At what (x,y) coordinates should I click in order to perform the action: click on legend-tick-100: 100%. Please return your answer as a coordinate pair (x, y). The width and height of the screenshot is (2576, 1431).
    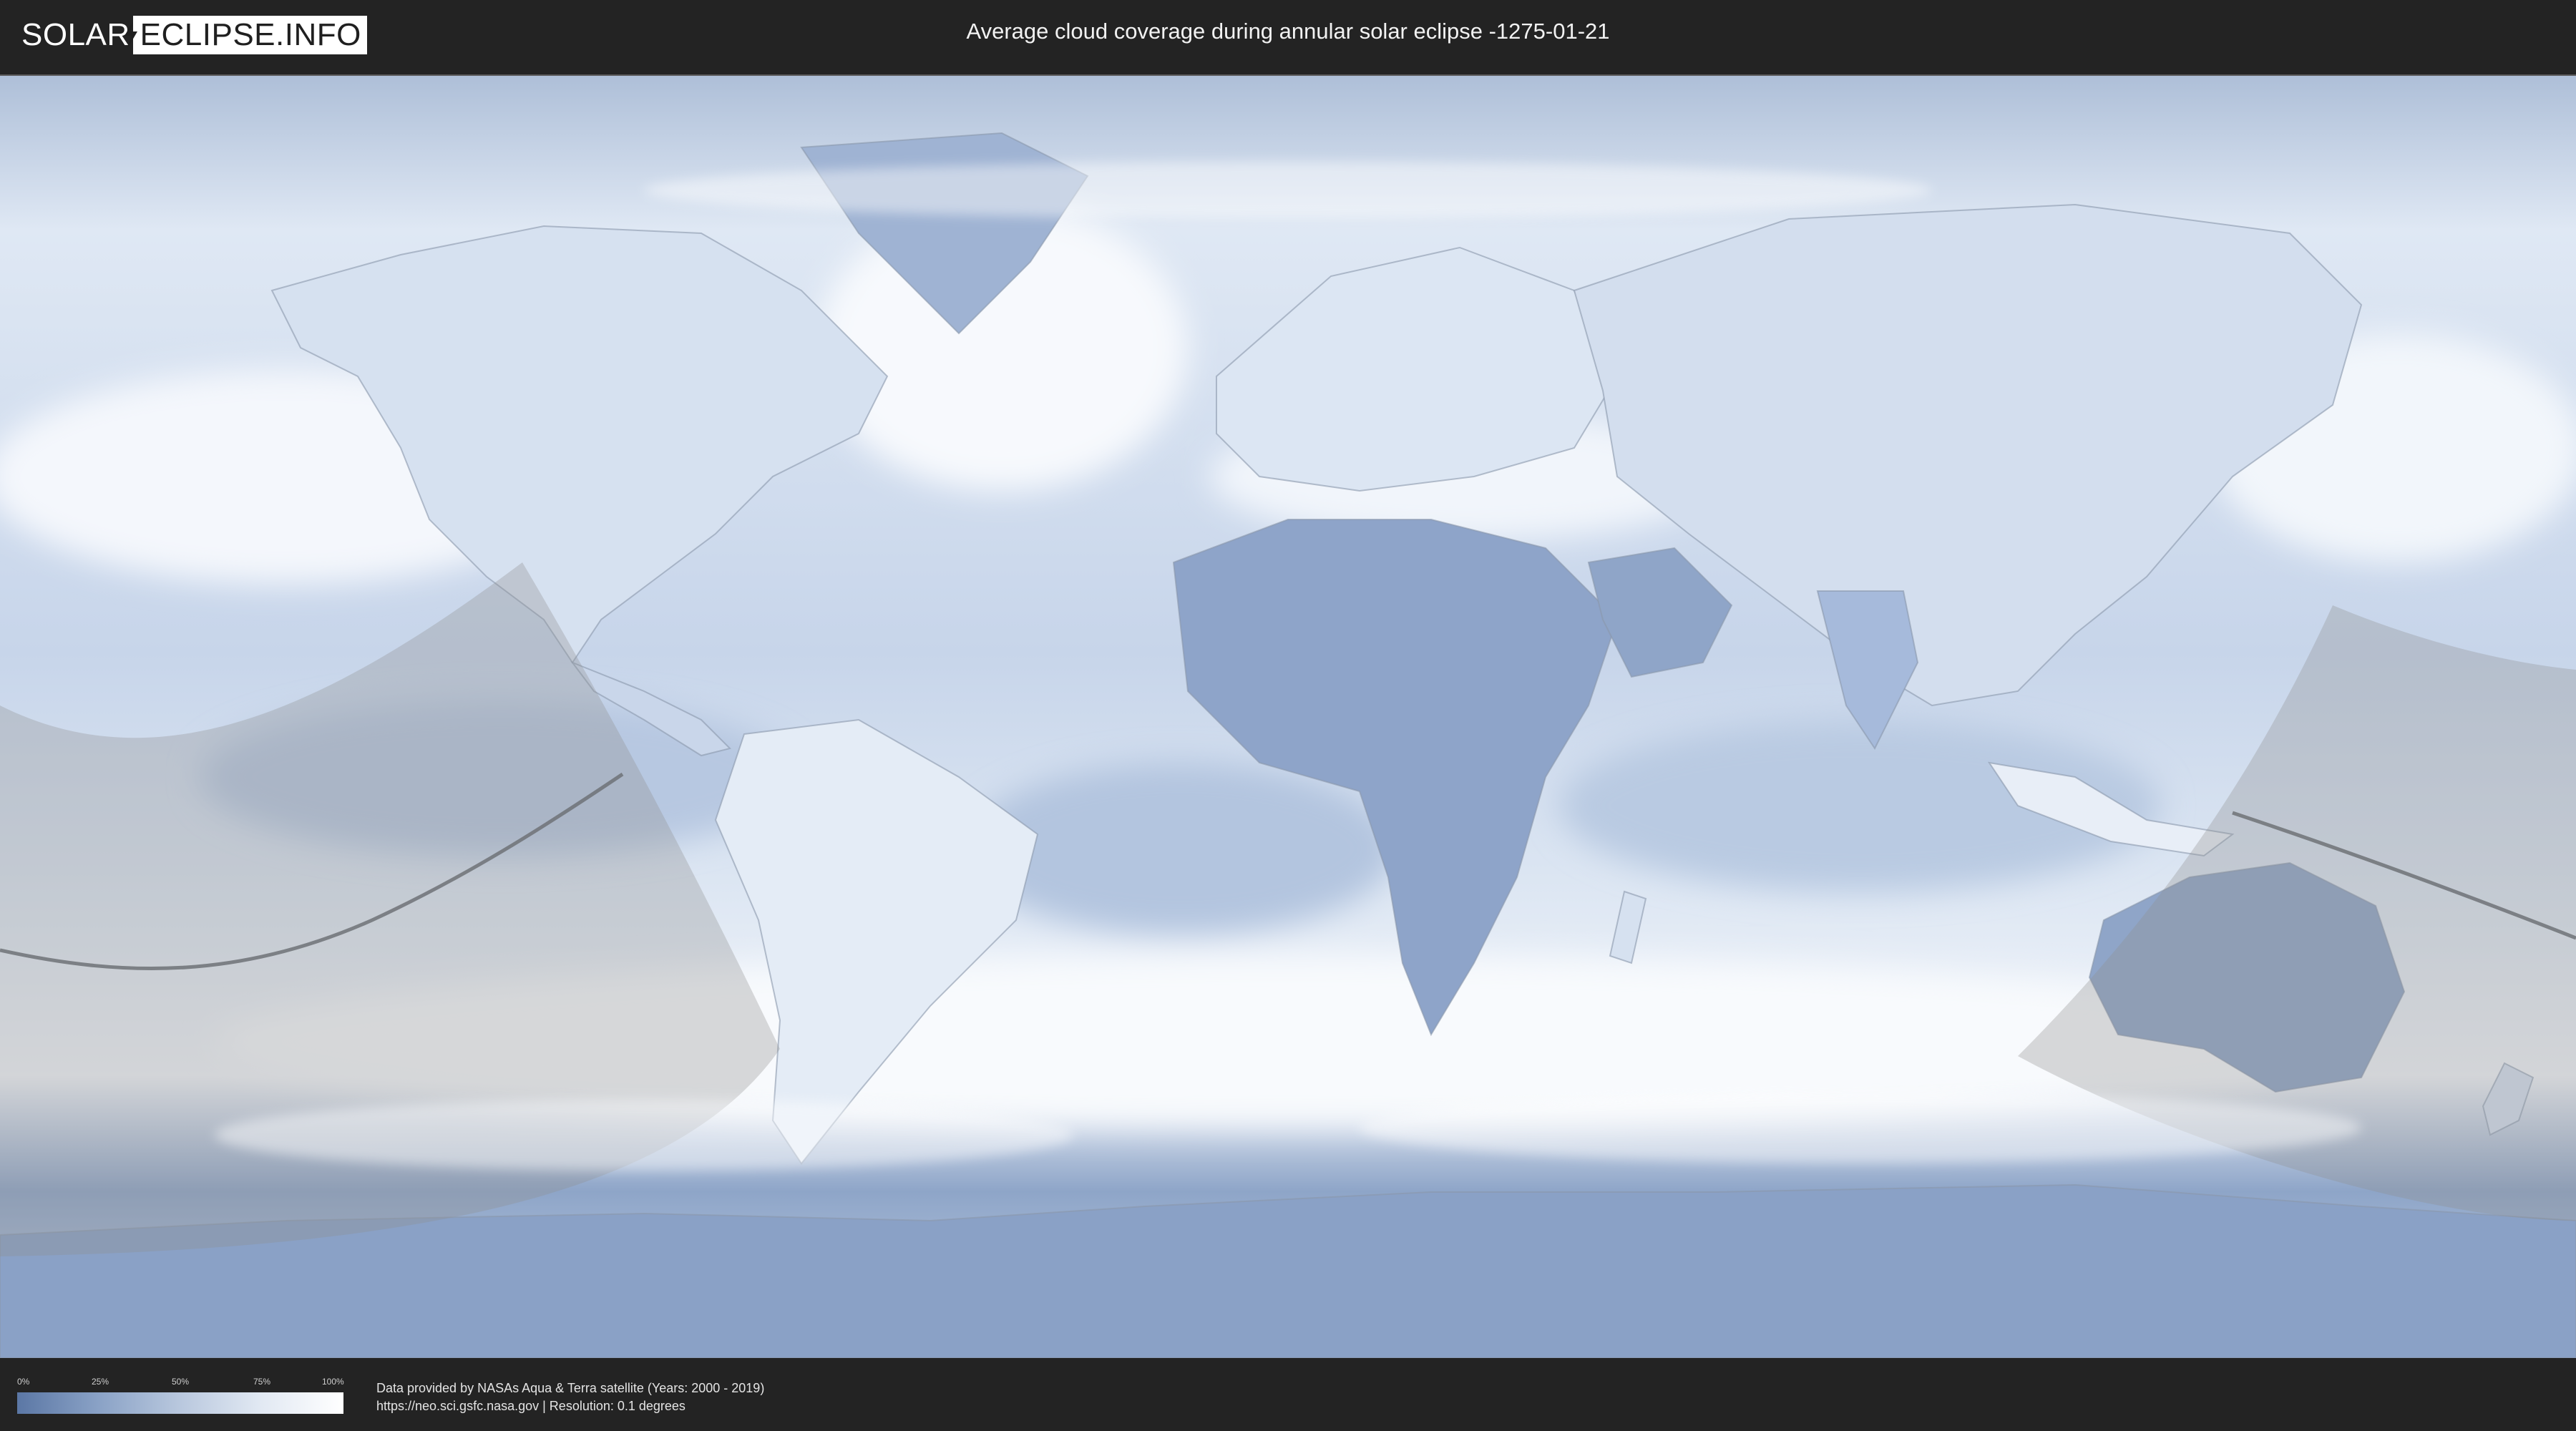
    Looking at the image, I should click on (333, 1382).